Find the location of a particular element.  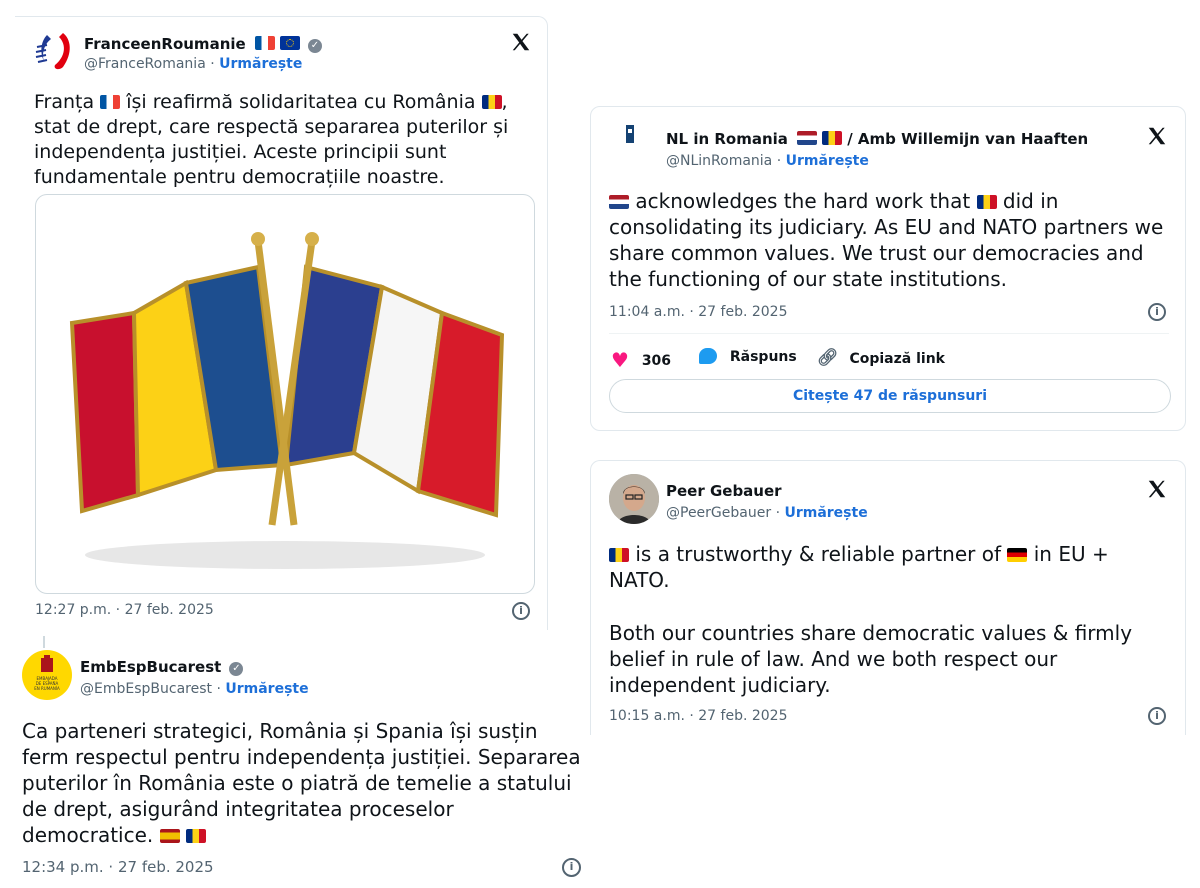

tweet-text-part: își reafirmă solidaritatea cu România is located at coordinates (301, 102).